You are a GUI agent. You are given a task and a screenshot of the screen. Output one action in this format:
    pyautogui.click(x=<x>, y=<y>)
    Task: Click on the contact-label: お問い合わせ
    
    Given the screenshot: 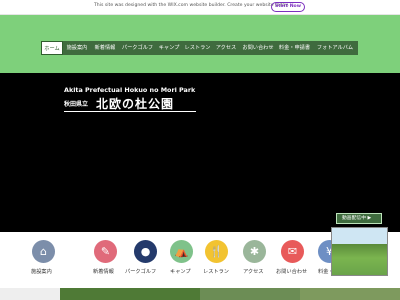 What is the action you would take?
    pyautogui.click(x=291, y=271)
    